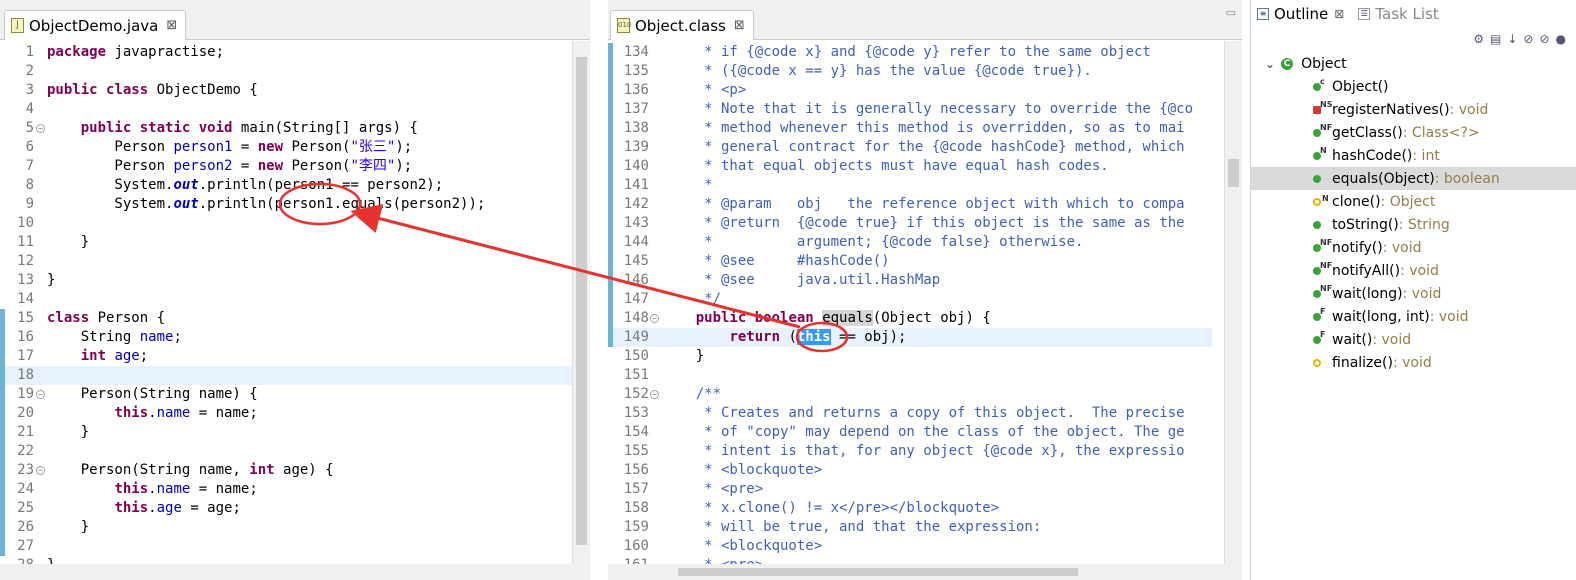 This screenshot has width=1576, height=580. I want to click on code-line: 26 }, so click(286, 527).